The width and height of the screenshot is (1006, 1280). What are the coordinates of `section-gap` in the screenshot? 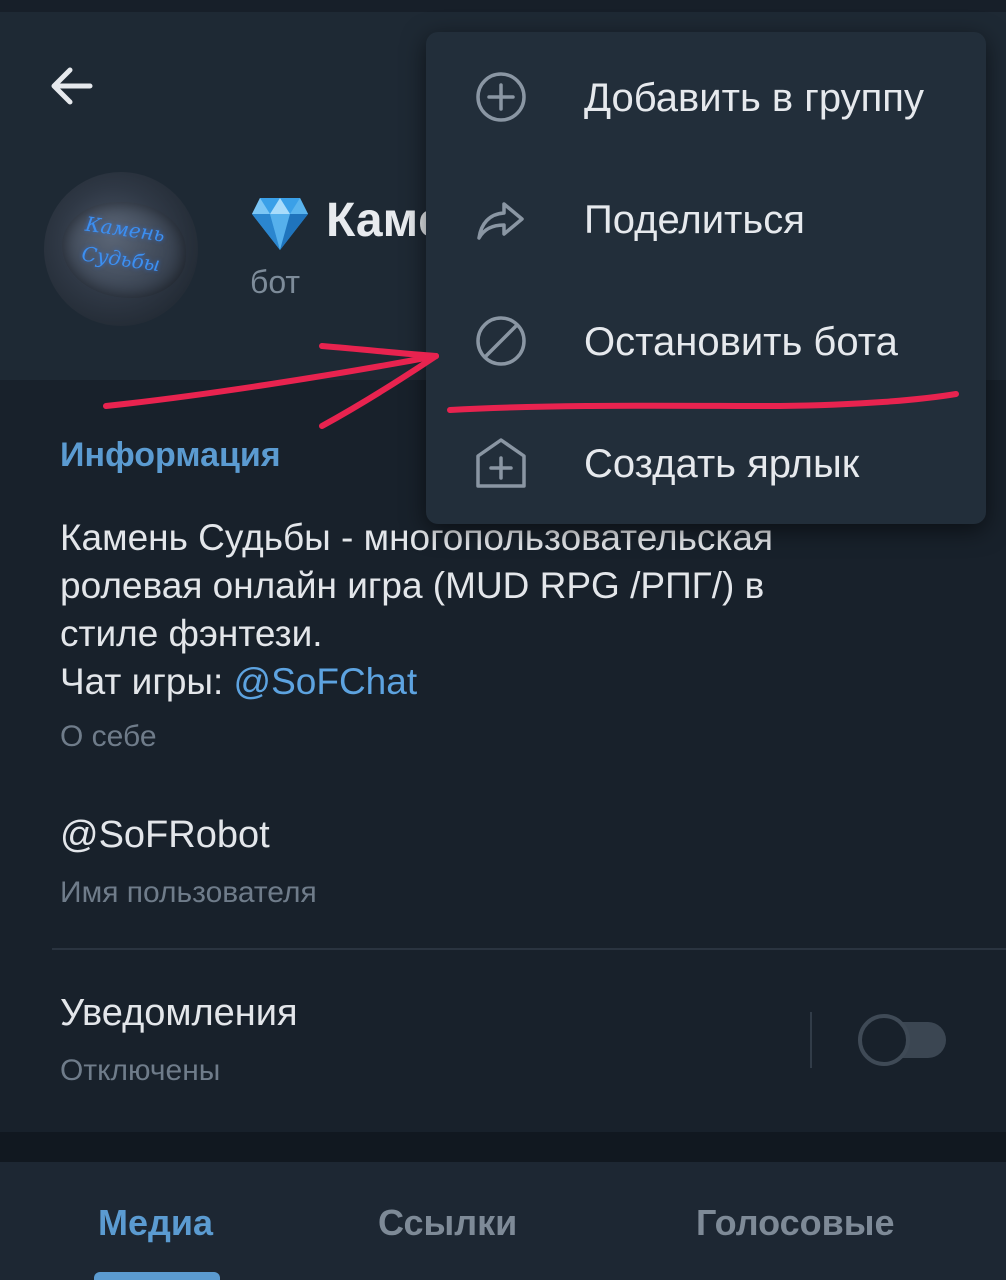 It's located at (503, 1147).